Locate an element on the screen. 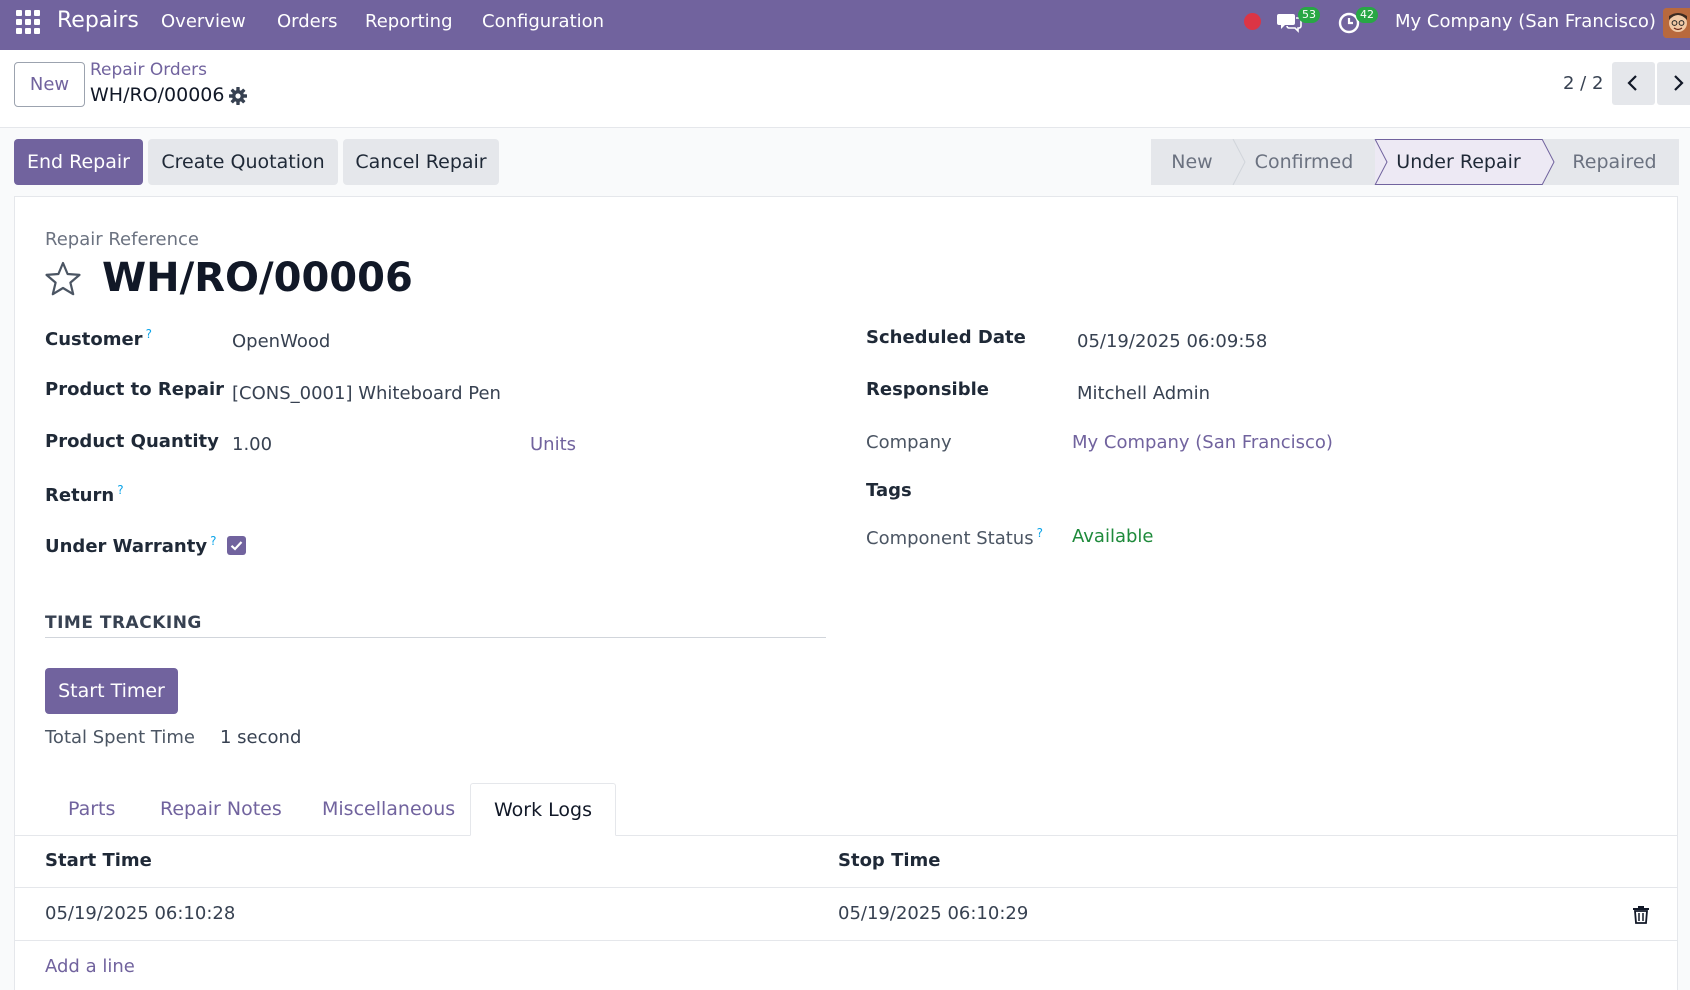  component-status-label: Component Status? is located at coordinates (954, 537).